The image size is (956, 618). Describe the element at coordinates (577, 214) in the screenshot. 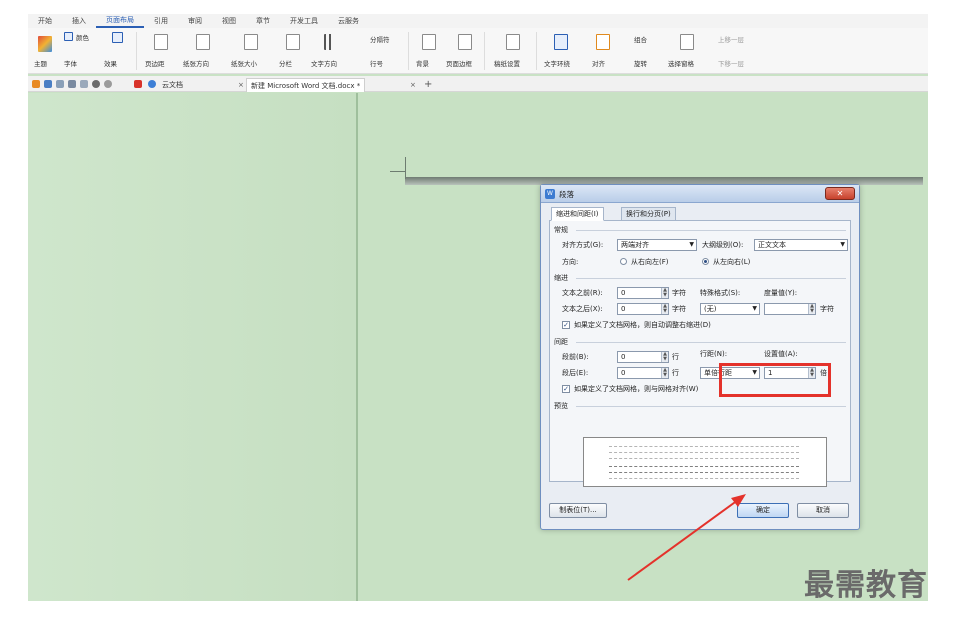

I see `tab-indent-spacing: 缩进和间距(I)` at that location.